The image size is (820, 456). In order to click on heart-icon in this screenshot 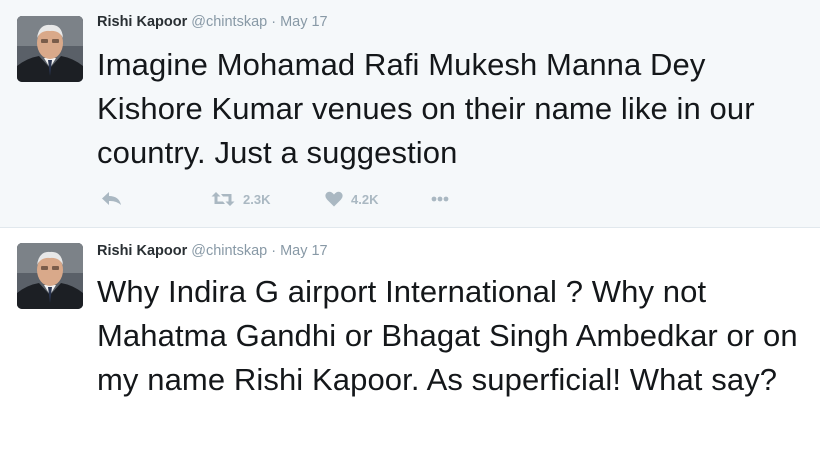, I will do `click(334, 199)`.